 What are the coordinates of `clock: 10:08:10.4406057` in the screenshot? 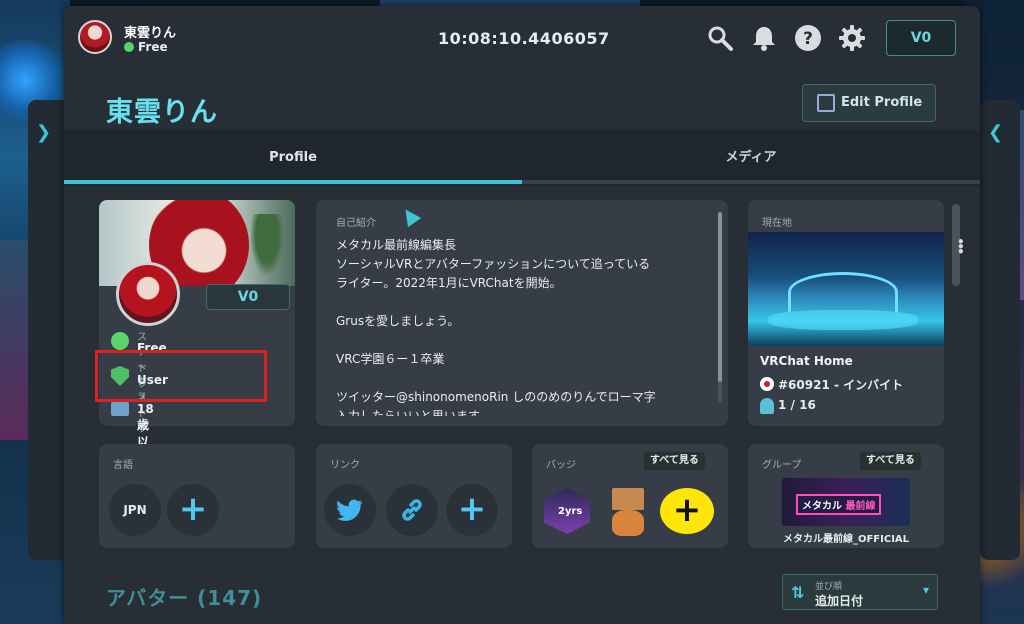 It's located at (524, 38).